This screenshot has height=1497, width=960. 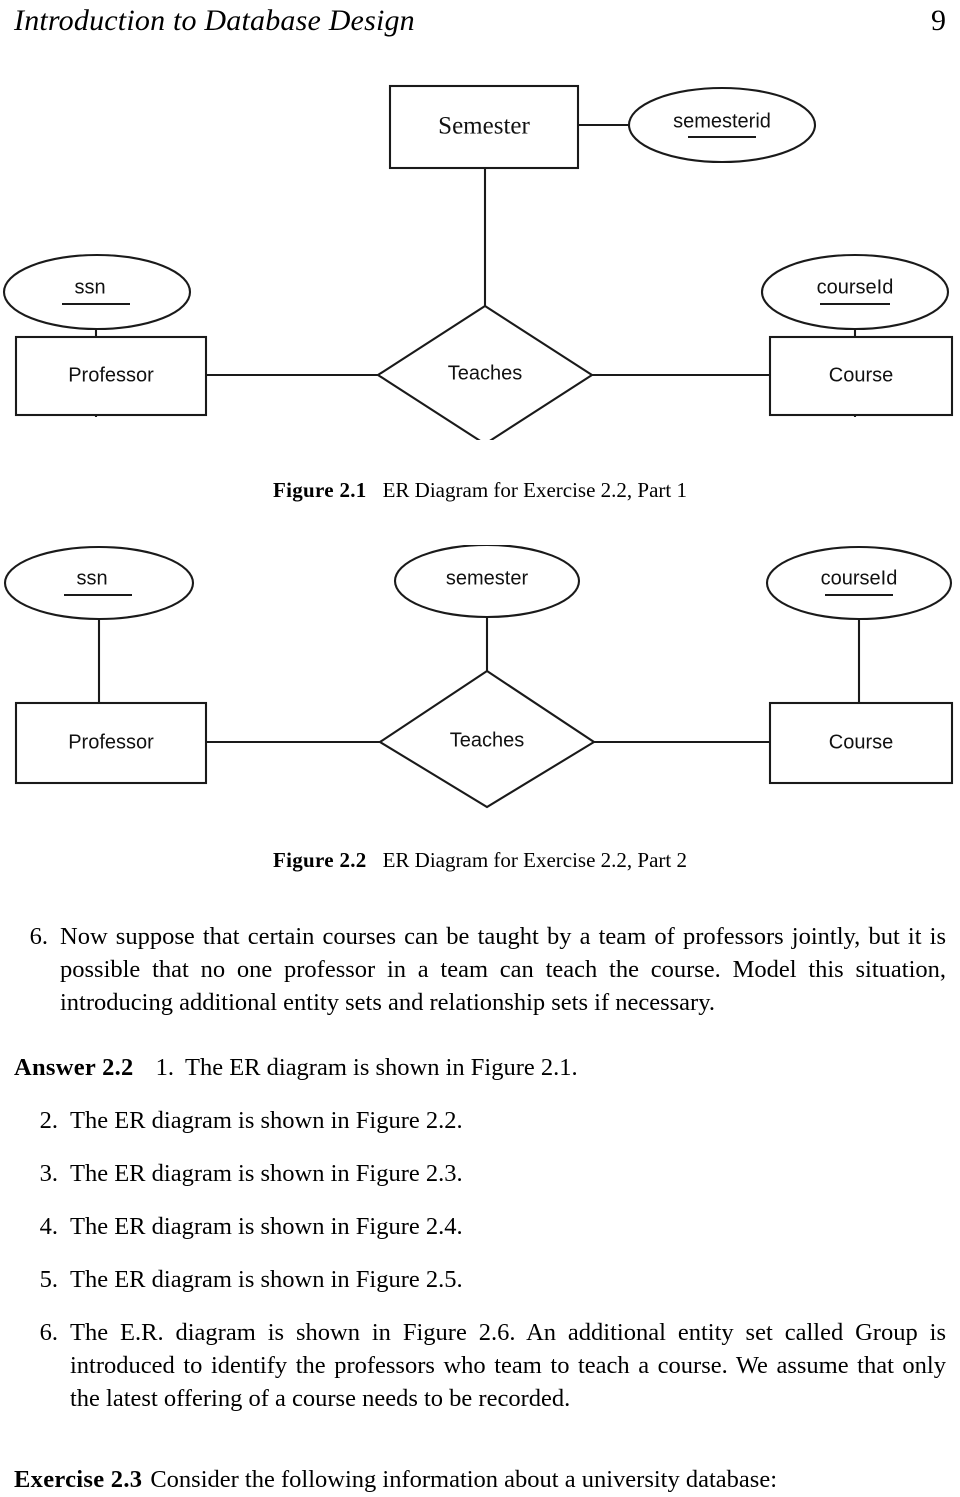 I want to click on answer-item-1-text: The ER diagram is shown in Figure 2.1., so click(x=381, y=1067).